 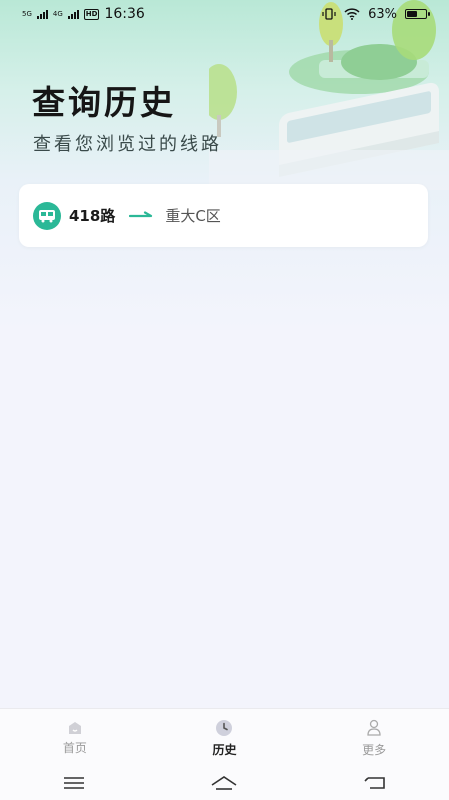 I want to click on city-scene-illustration, so click(x=329, y=95).